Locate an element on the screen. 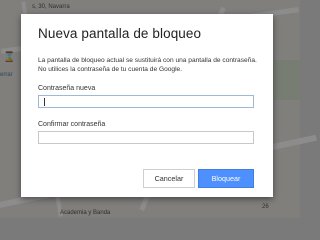  cancel-button: Cancelar is located at coordinates (169, 178).